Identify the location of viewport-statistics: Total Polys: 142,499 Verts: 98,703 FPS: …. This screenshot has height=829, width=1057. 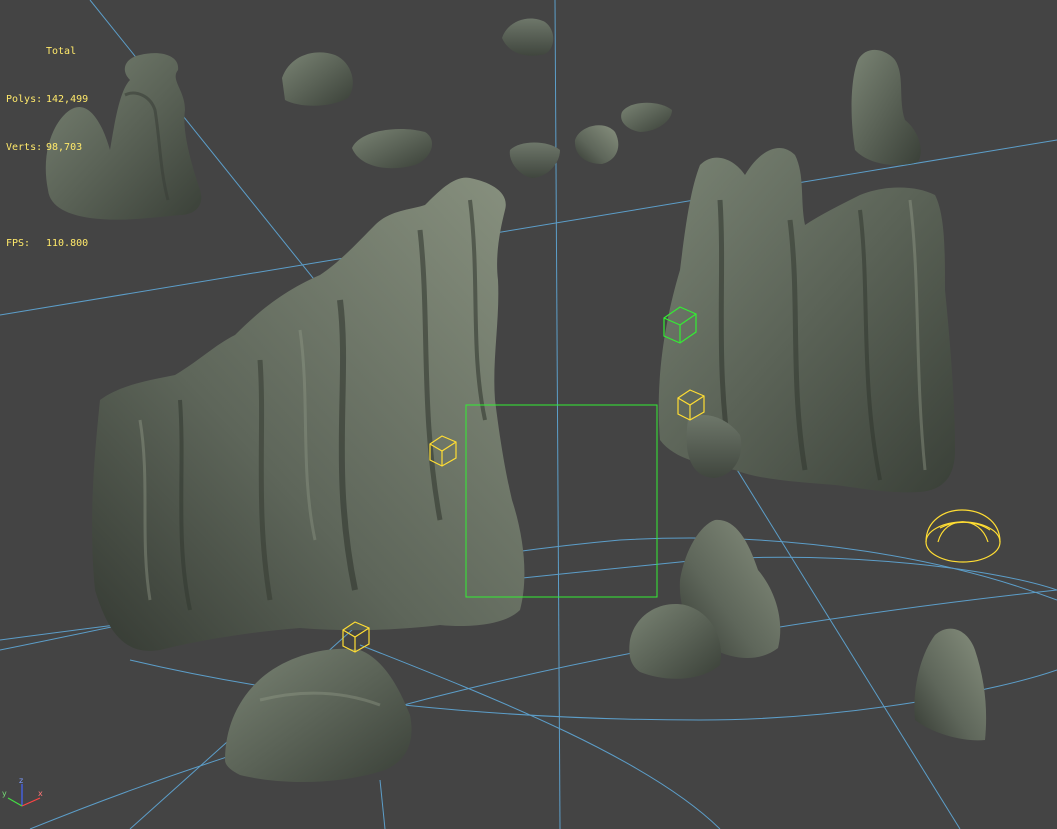
(47, 148).